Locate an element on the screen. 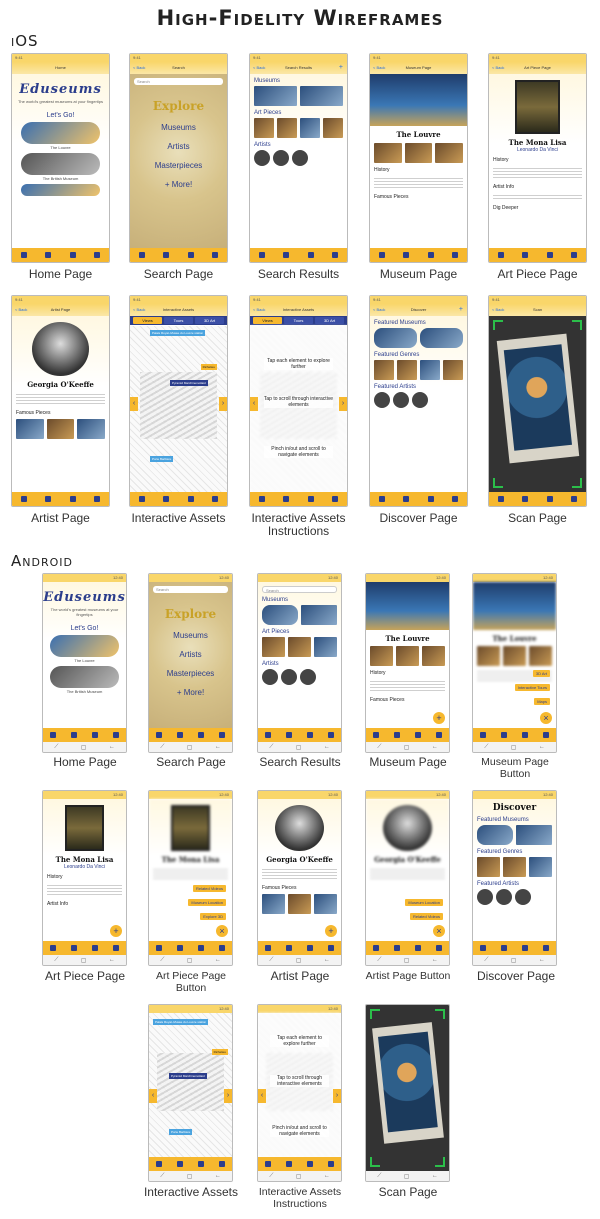  camera-viewfinder is located at coordinates (537, 404).